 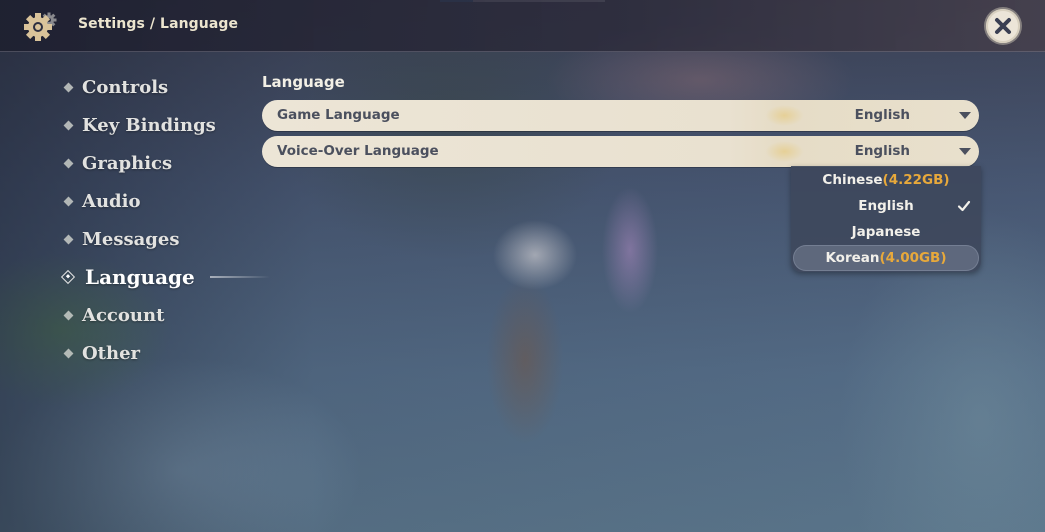 What do you see at coordinates (358, 151) in the screenshot?
I see `setting-label: Voice-Over Language` at bounding box center [358, 151].